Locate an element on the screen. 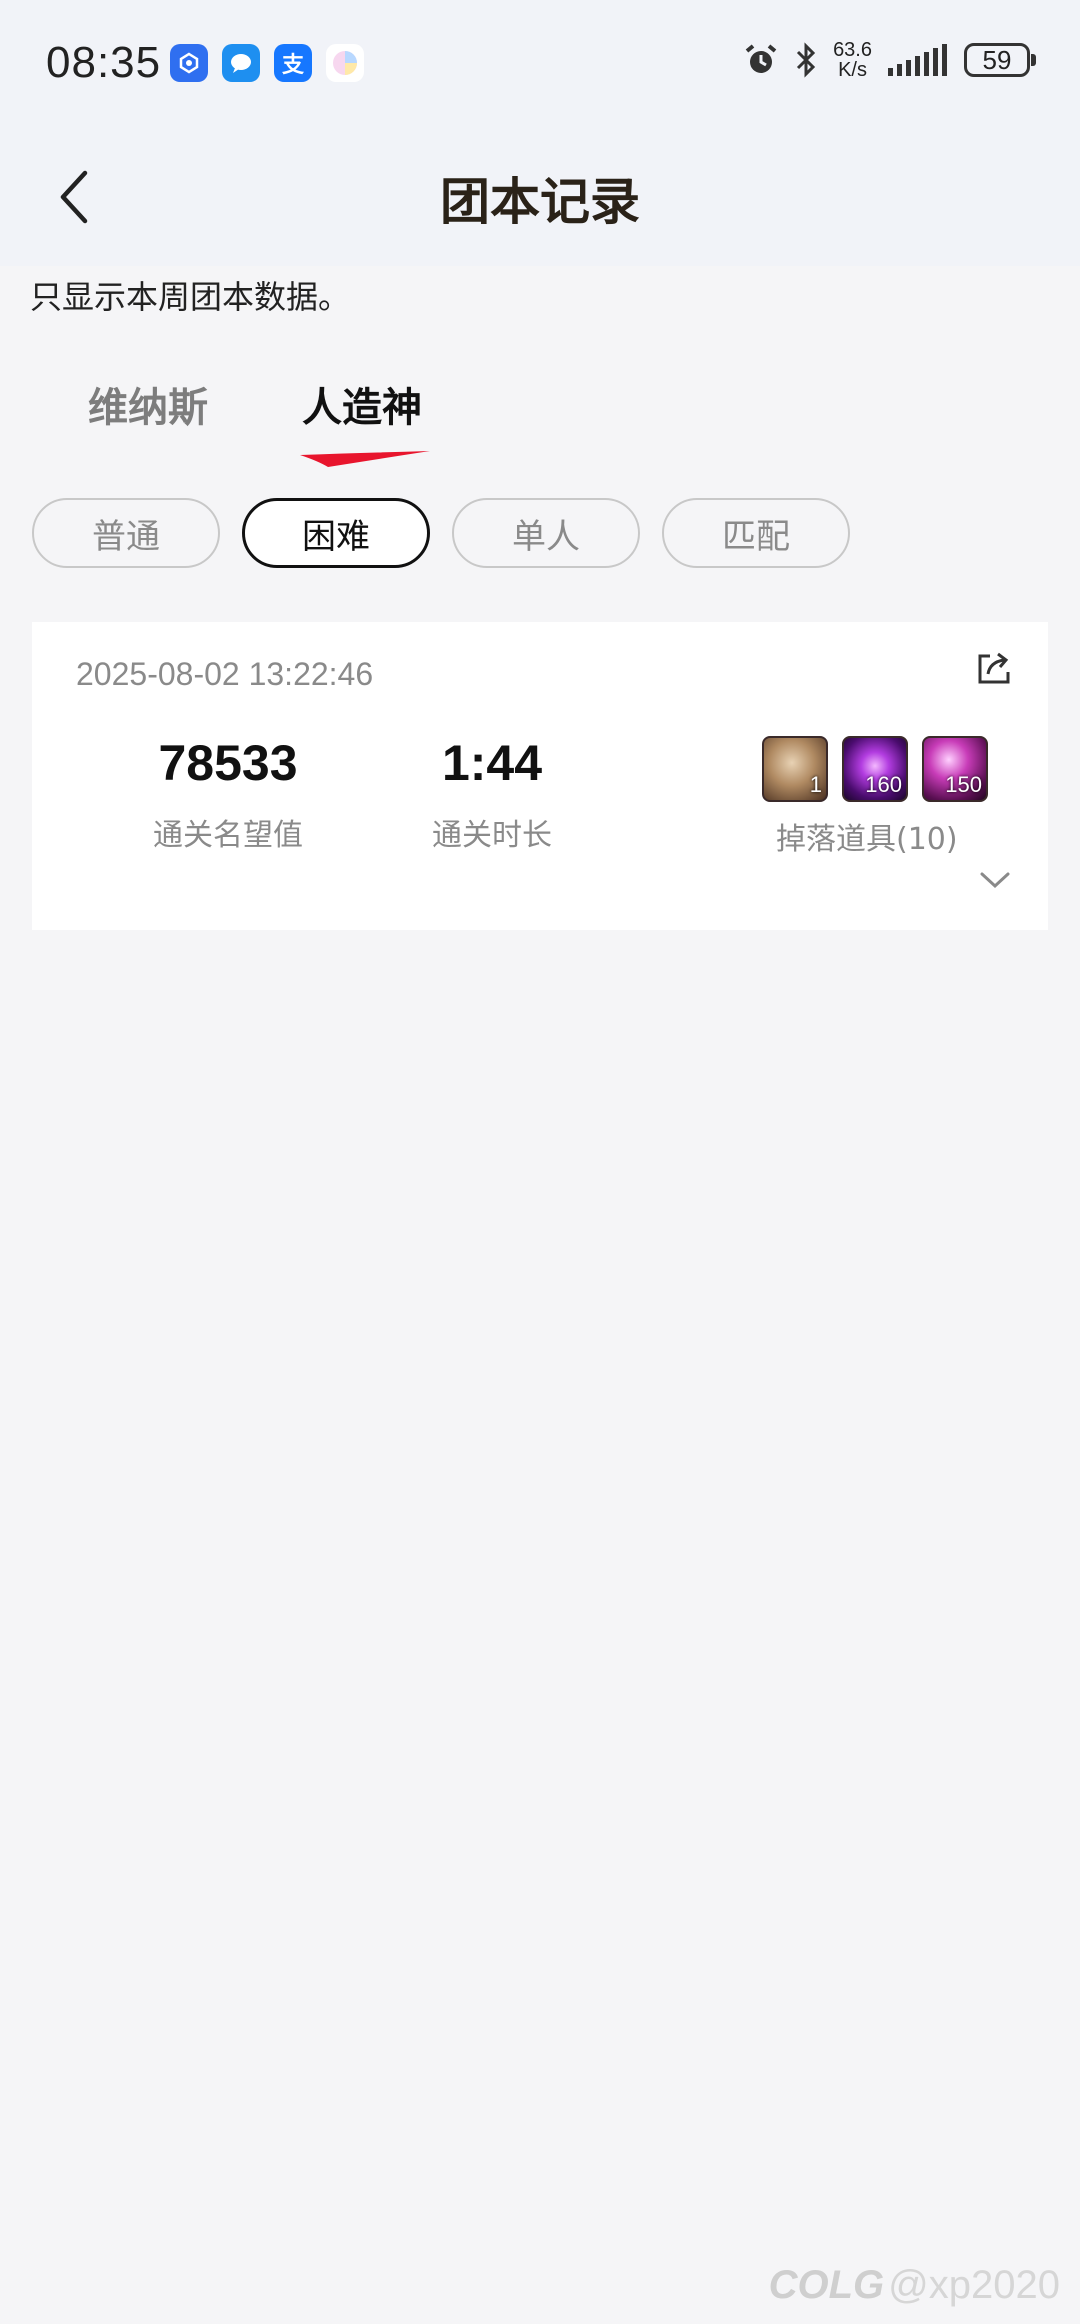 The width and height of the screenshot is (1080, 2324). status-right: 63.6 K/s 59 is located at coordinates (889, 60).